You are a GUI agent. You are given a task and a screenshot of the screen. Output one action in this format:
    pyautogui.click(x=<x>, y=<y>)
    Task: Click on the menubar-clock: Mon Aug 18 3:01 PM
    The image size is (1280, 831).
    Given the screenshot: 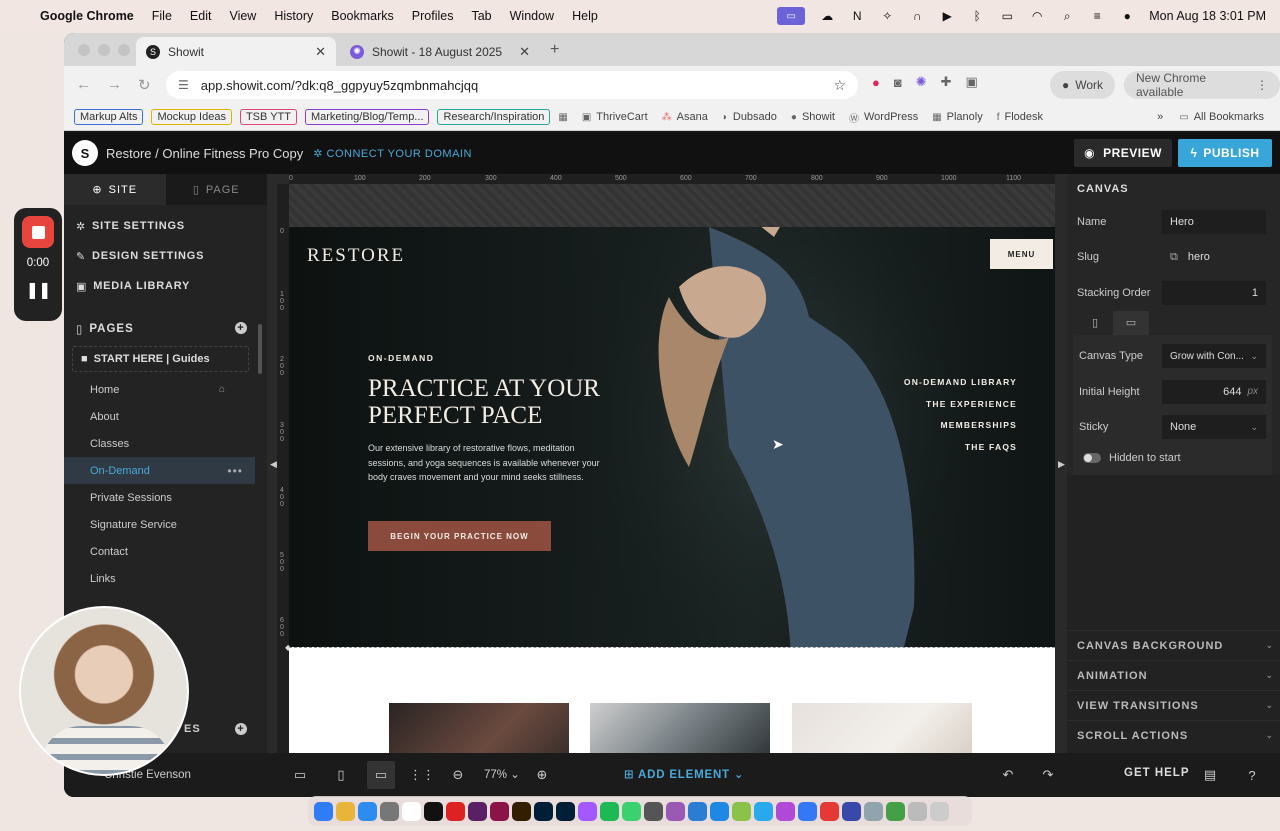 What is the action you would take?
    pyautogui.click(x=1207, y=16)
    